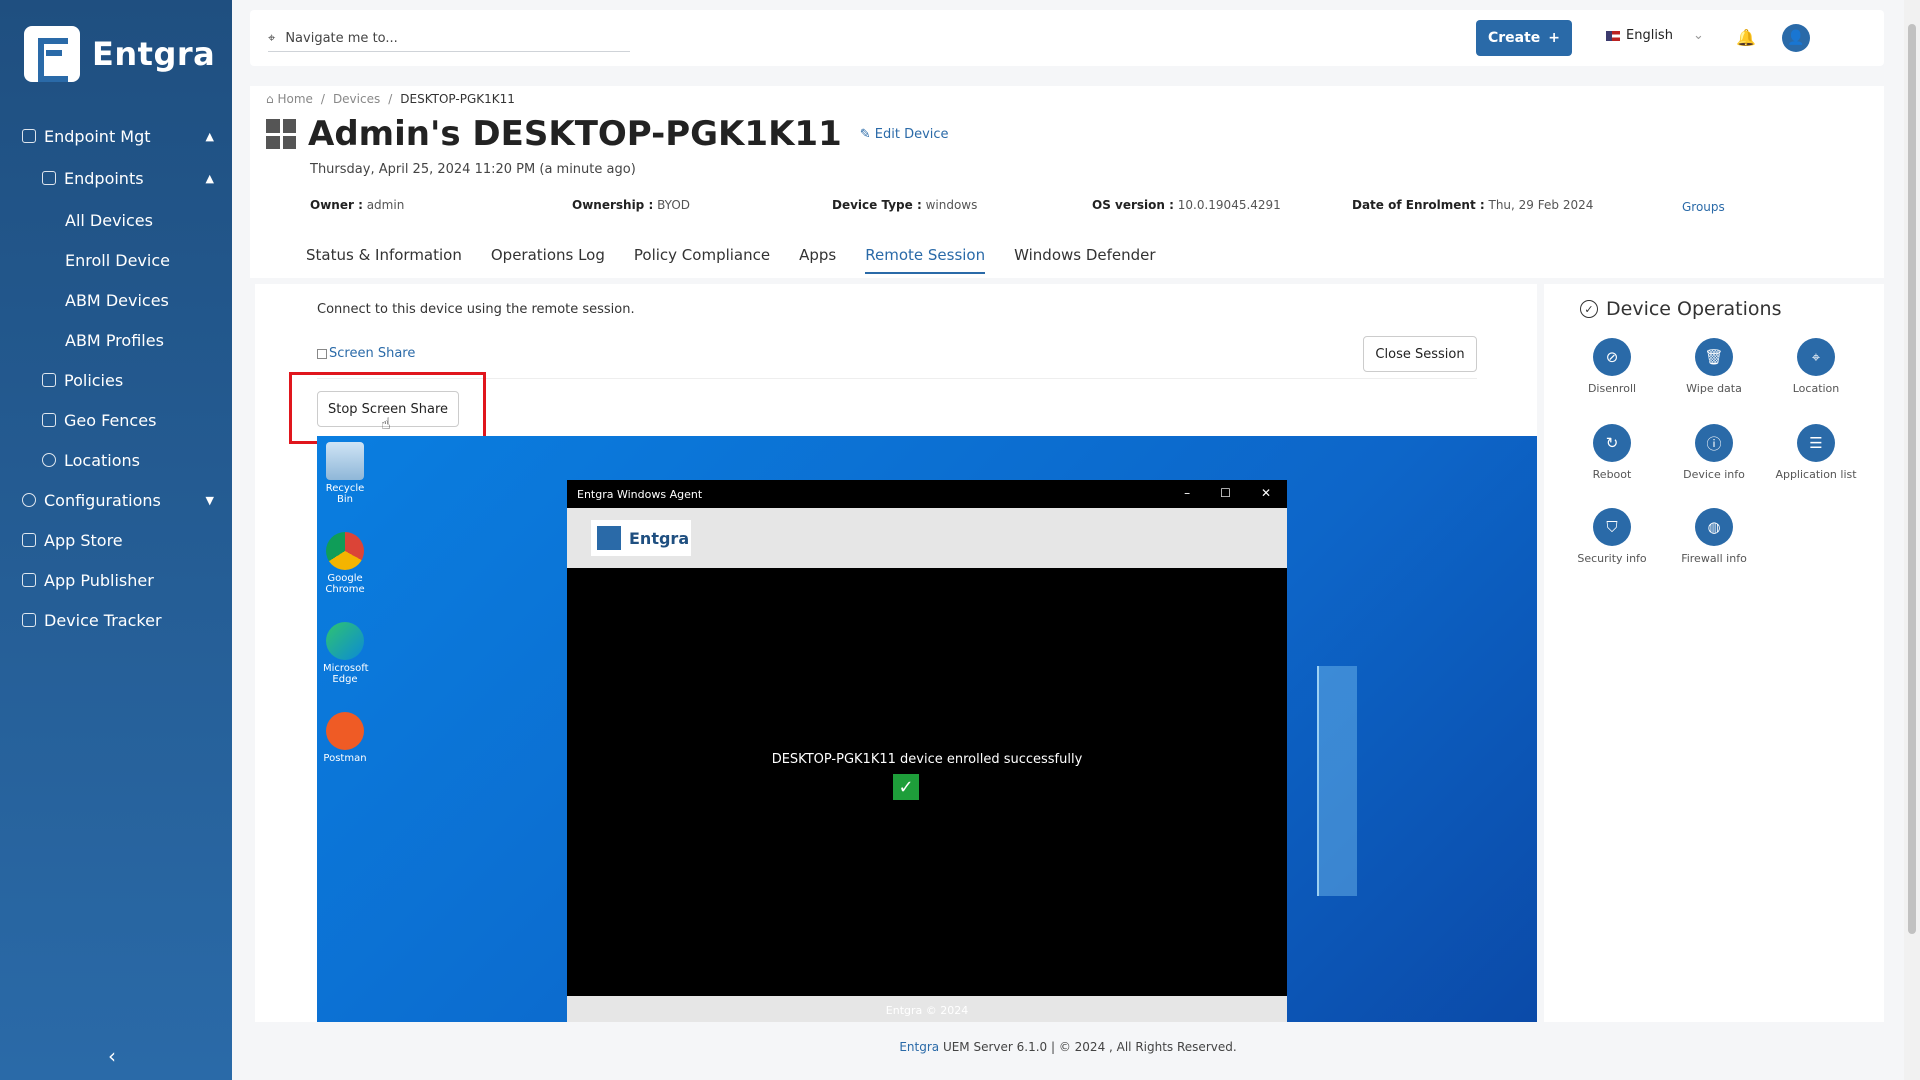  Describe the element at coordinates (1612, 366) in the screenshot. I see `operation-disenroll: ⊘ Disenroll` at that location.